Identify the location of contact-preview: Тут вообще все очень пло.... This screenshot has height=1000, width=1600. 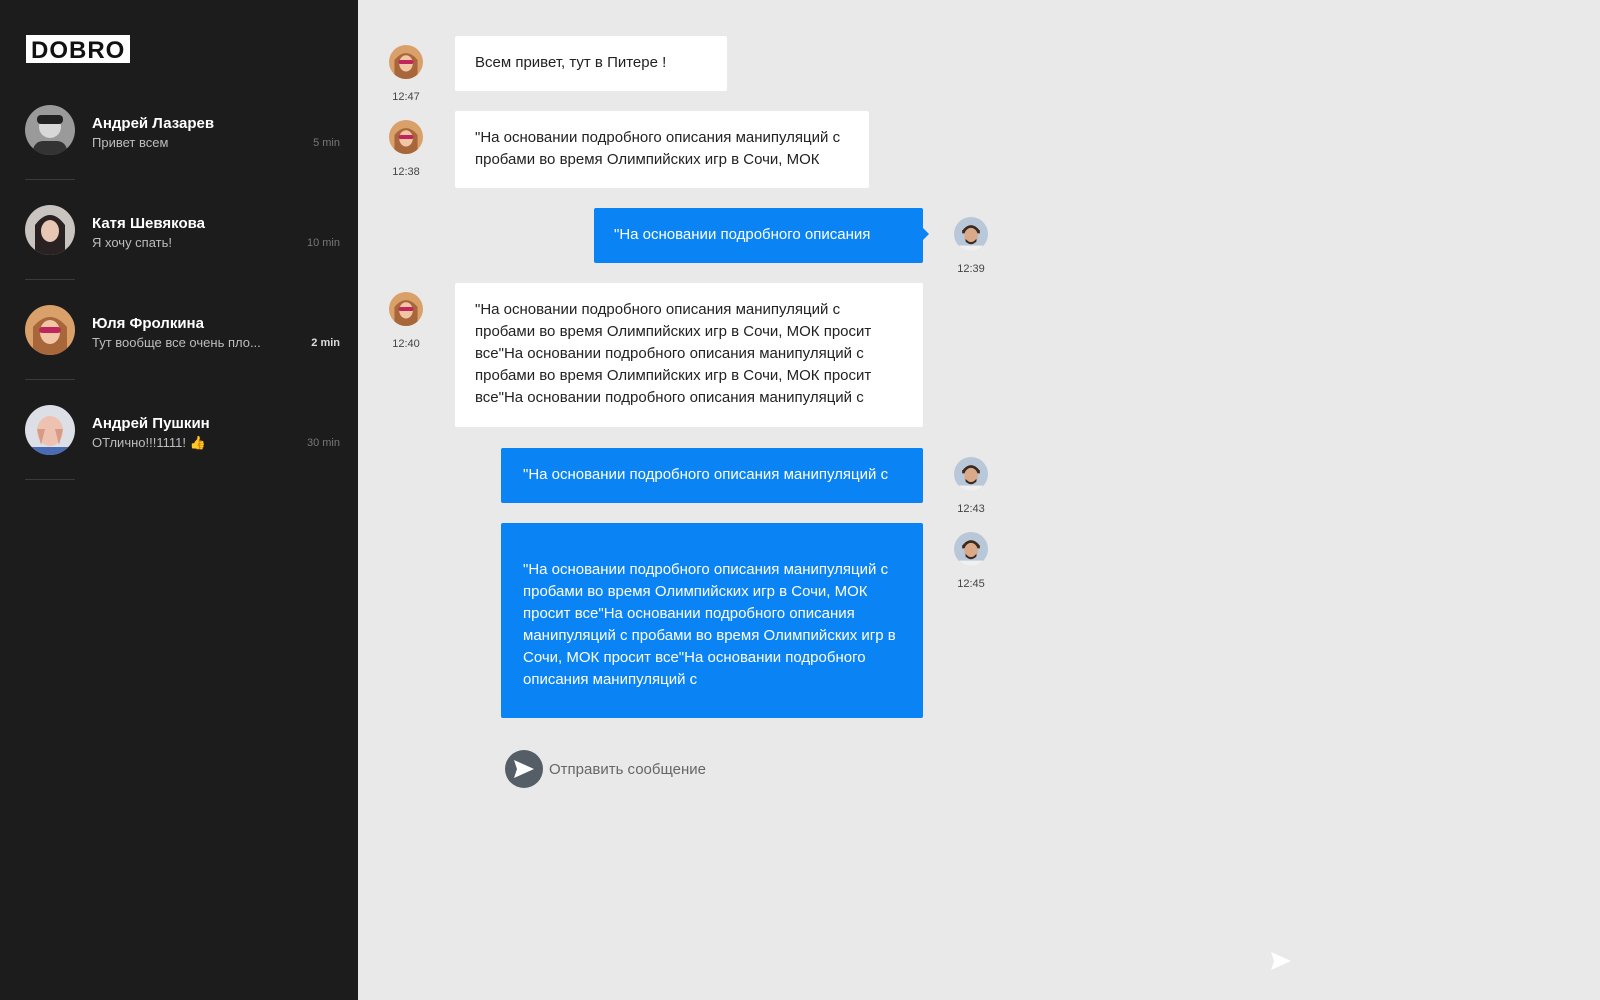
(176, 342).